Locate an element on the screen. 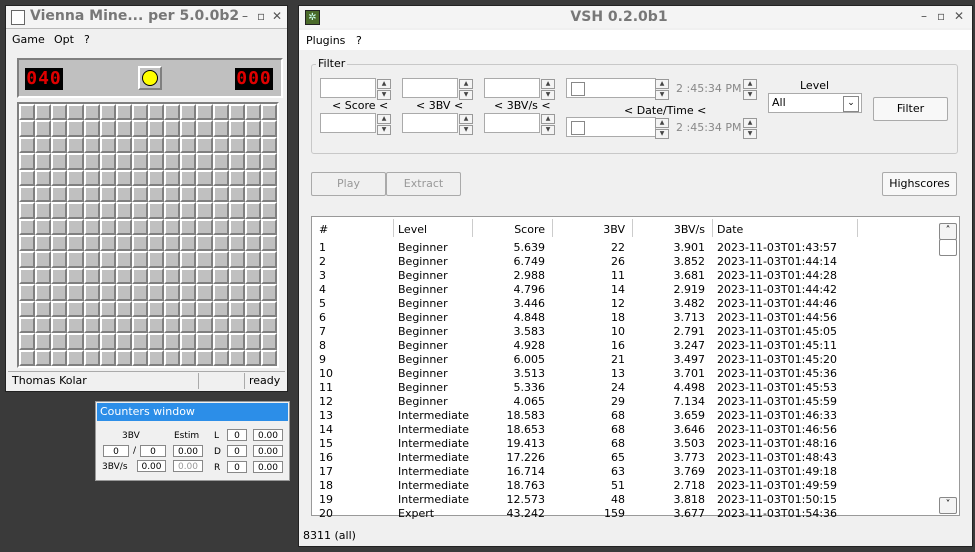  score-min-input is located at coordinates (348, 88).